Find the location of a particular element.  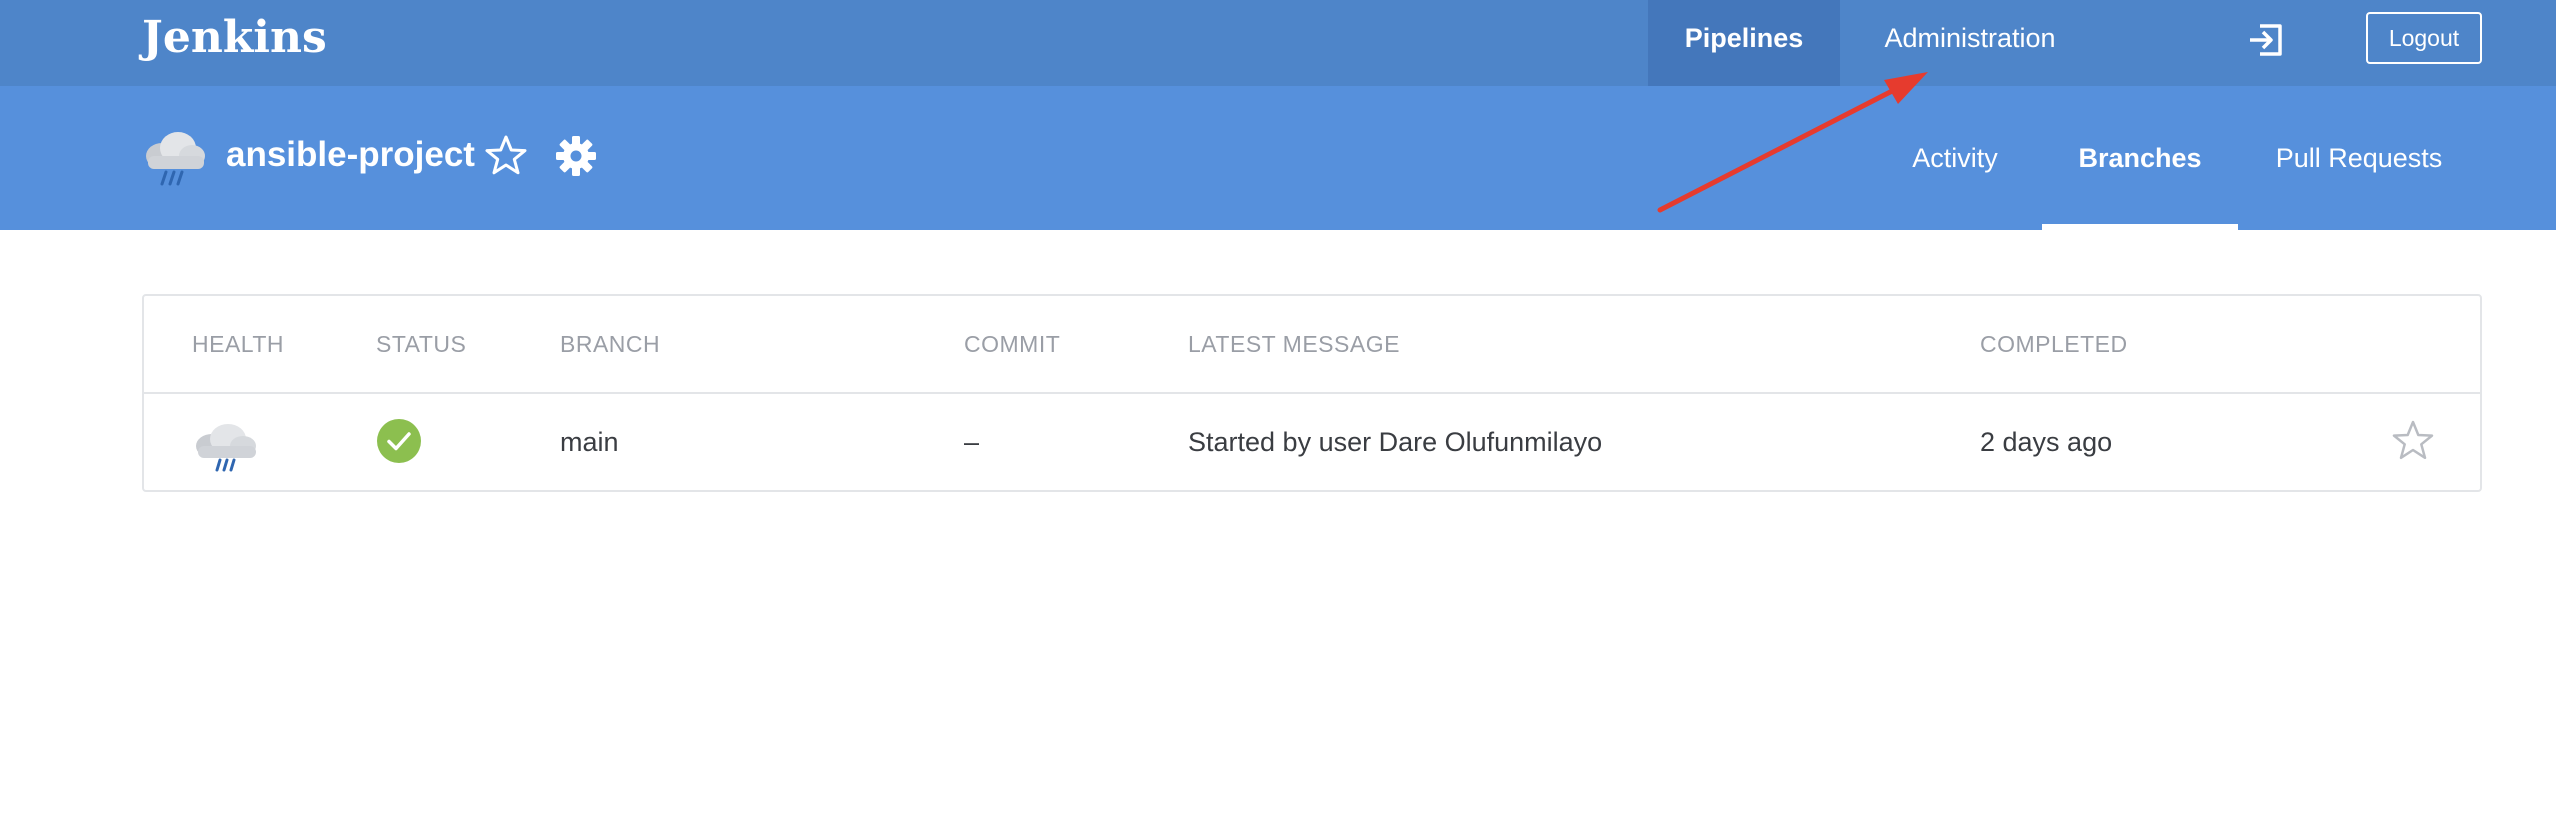

commit-id: – is located at coordinates (972, 442).